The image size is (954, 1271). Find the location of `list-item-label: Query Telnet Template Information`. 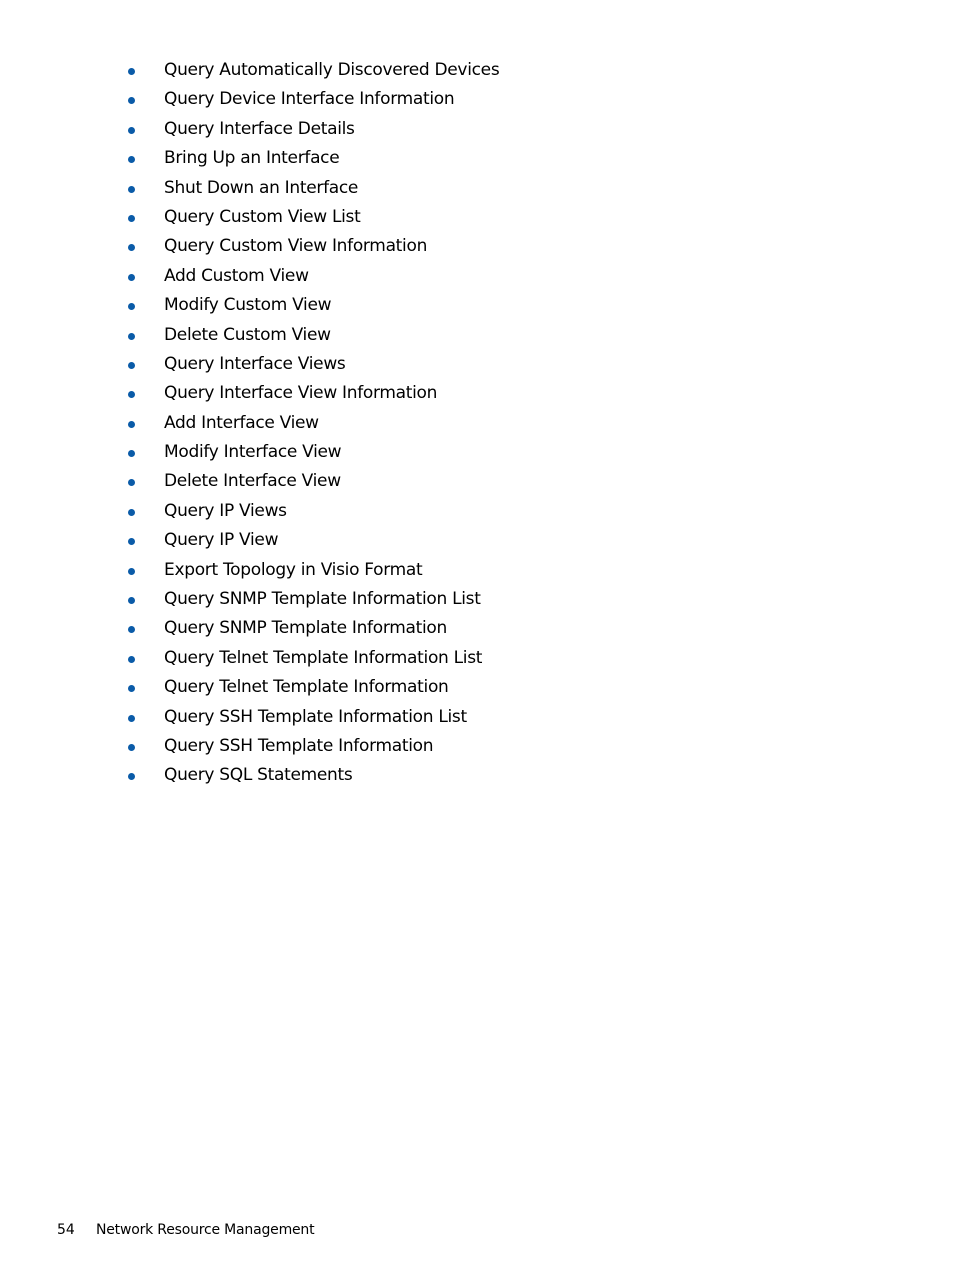

list-item-label: Query Telnet Template Information is located at coordinates (306, 687).